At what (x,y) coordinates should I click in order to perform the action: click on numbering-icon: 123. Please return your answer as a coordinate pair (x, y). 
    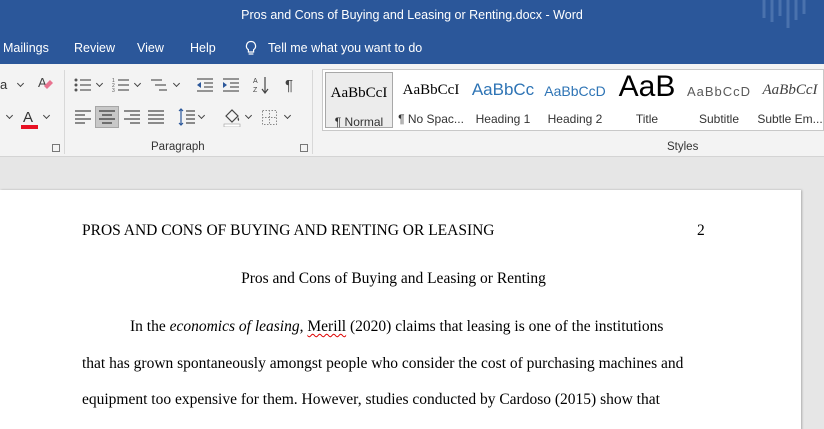
    Looking at the image, I should click on (120, 86).